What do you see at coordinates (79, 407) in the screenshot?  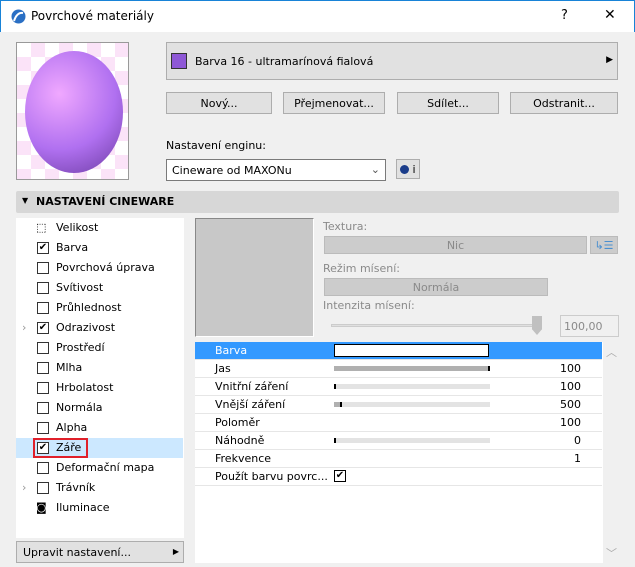 I see `channel-label: Normála` at bounding box center [79, 407].